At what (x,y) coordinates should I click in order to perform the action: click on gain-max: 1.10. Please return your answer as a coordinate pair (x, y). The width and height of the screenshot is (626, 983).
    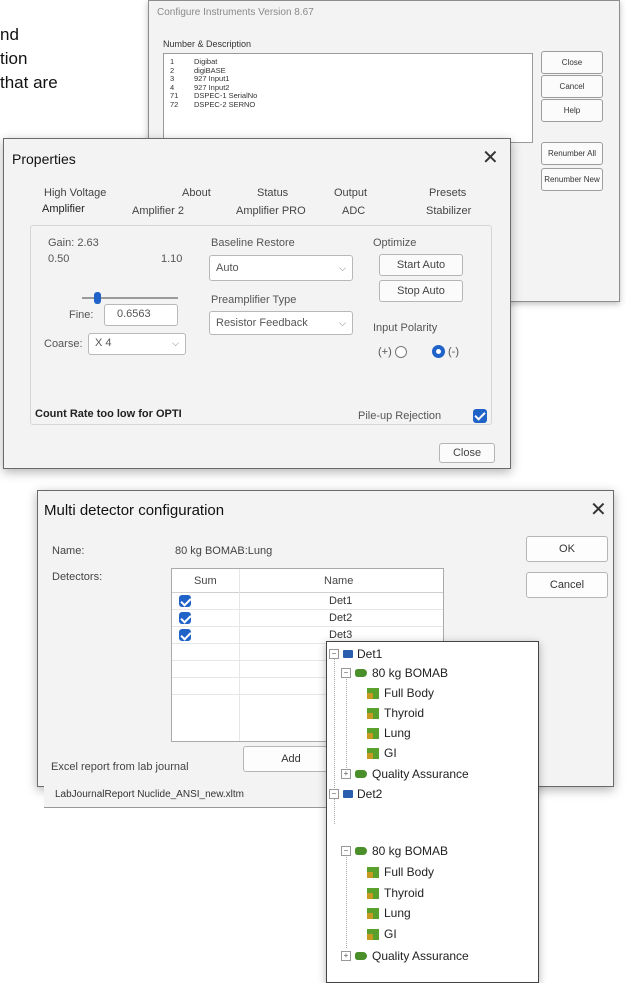
    Looking at the image, I should click on (172, 259).